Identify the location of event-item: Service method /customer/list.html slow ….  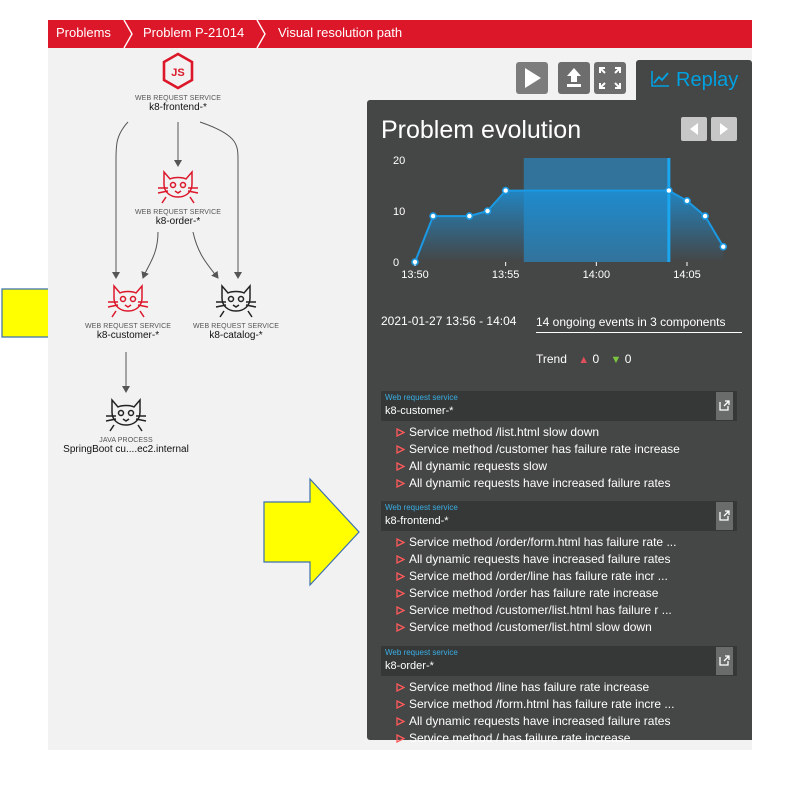
(566, 627).